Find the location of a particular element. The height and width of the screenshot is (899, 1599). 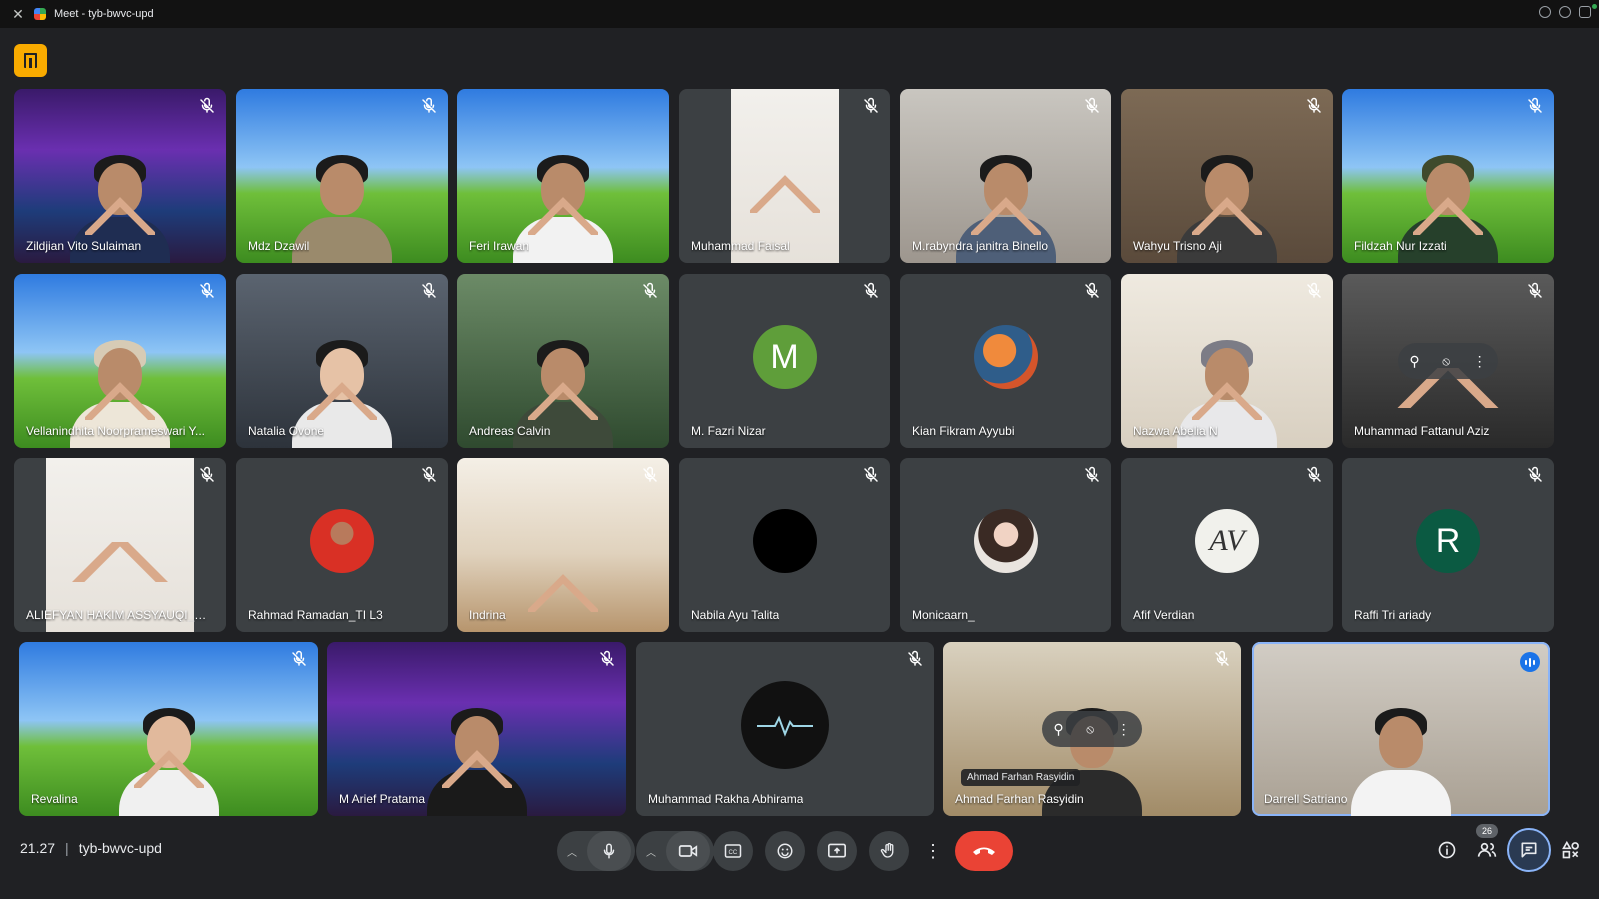

participant-name: Muhammad Rakha Abhirama is located at coordinates (726, 799).